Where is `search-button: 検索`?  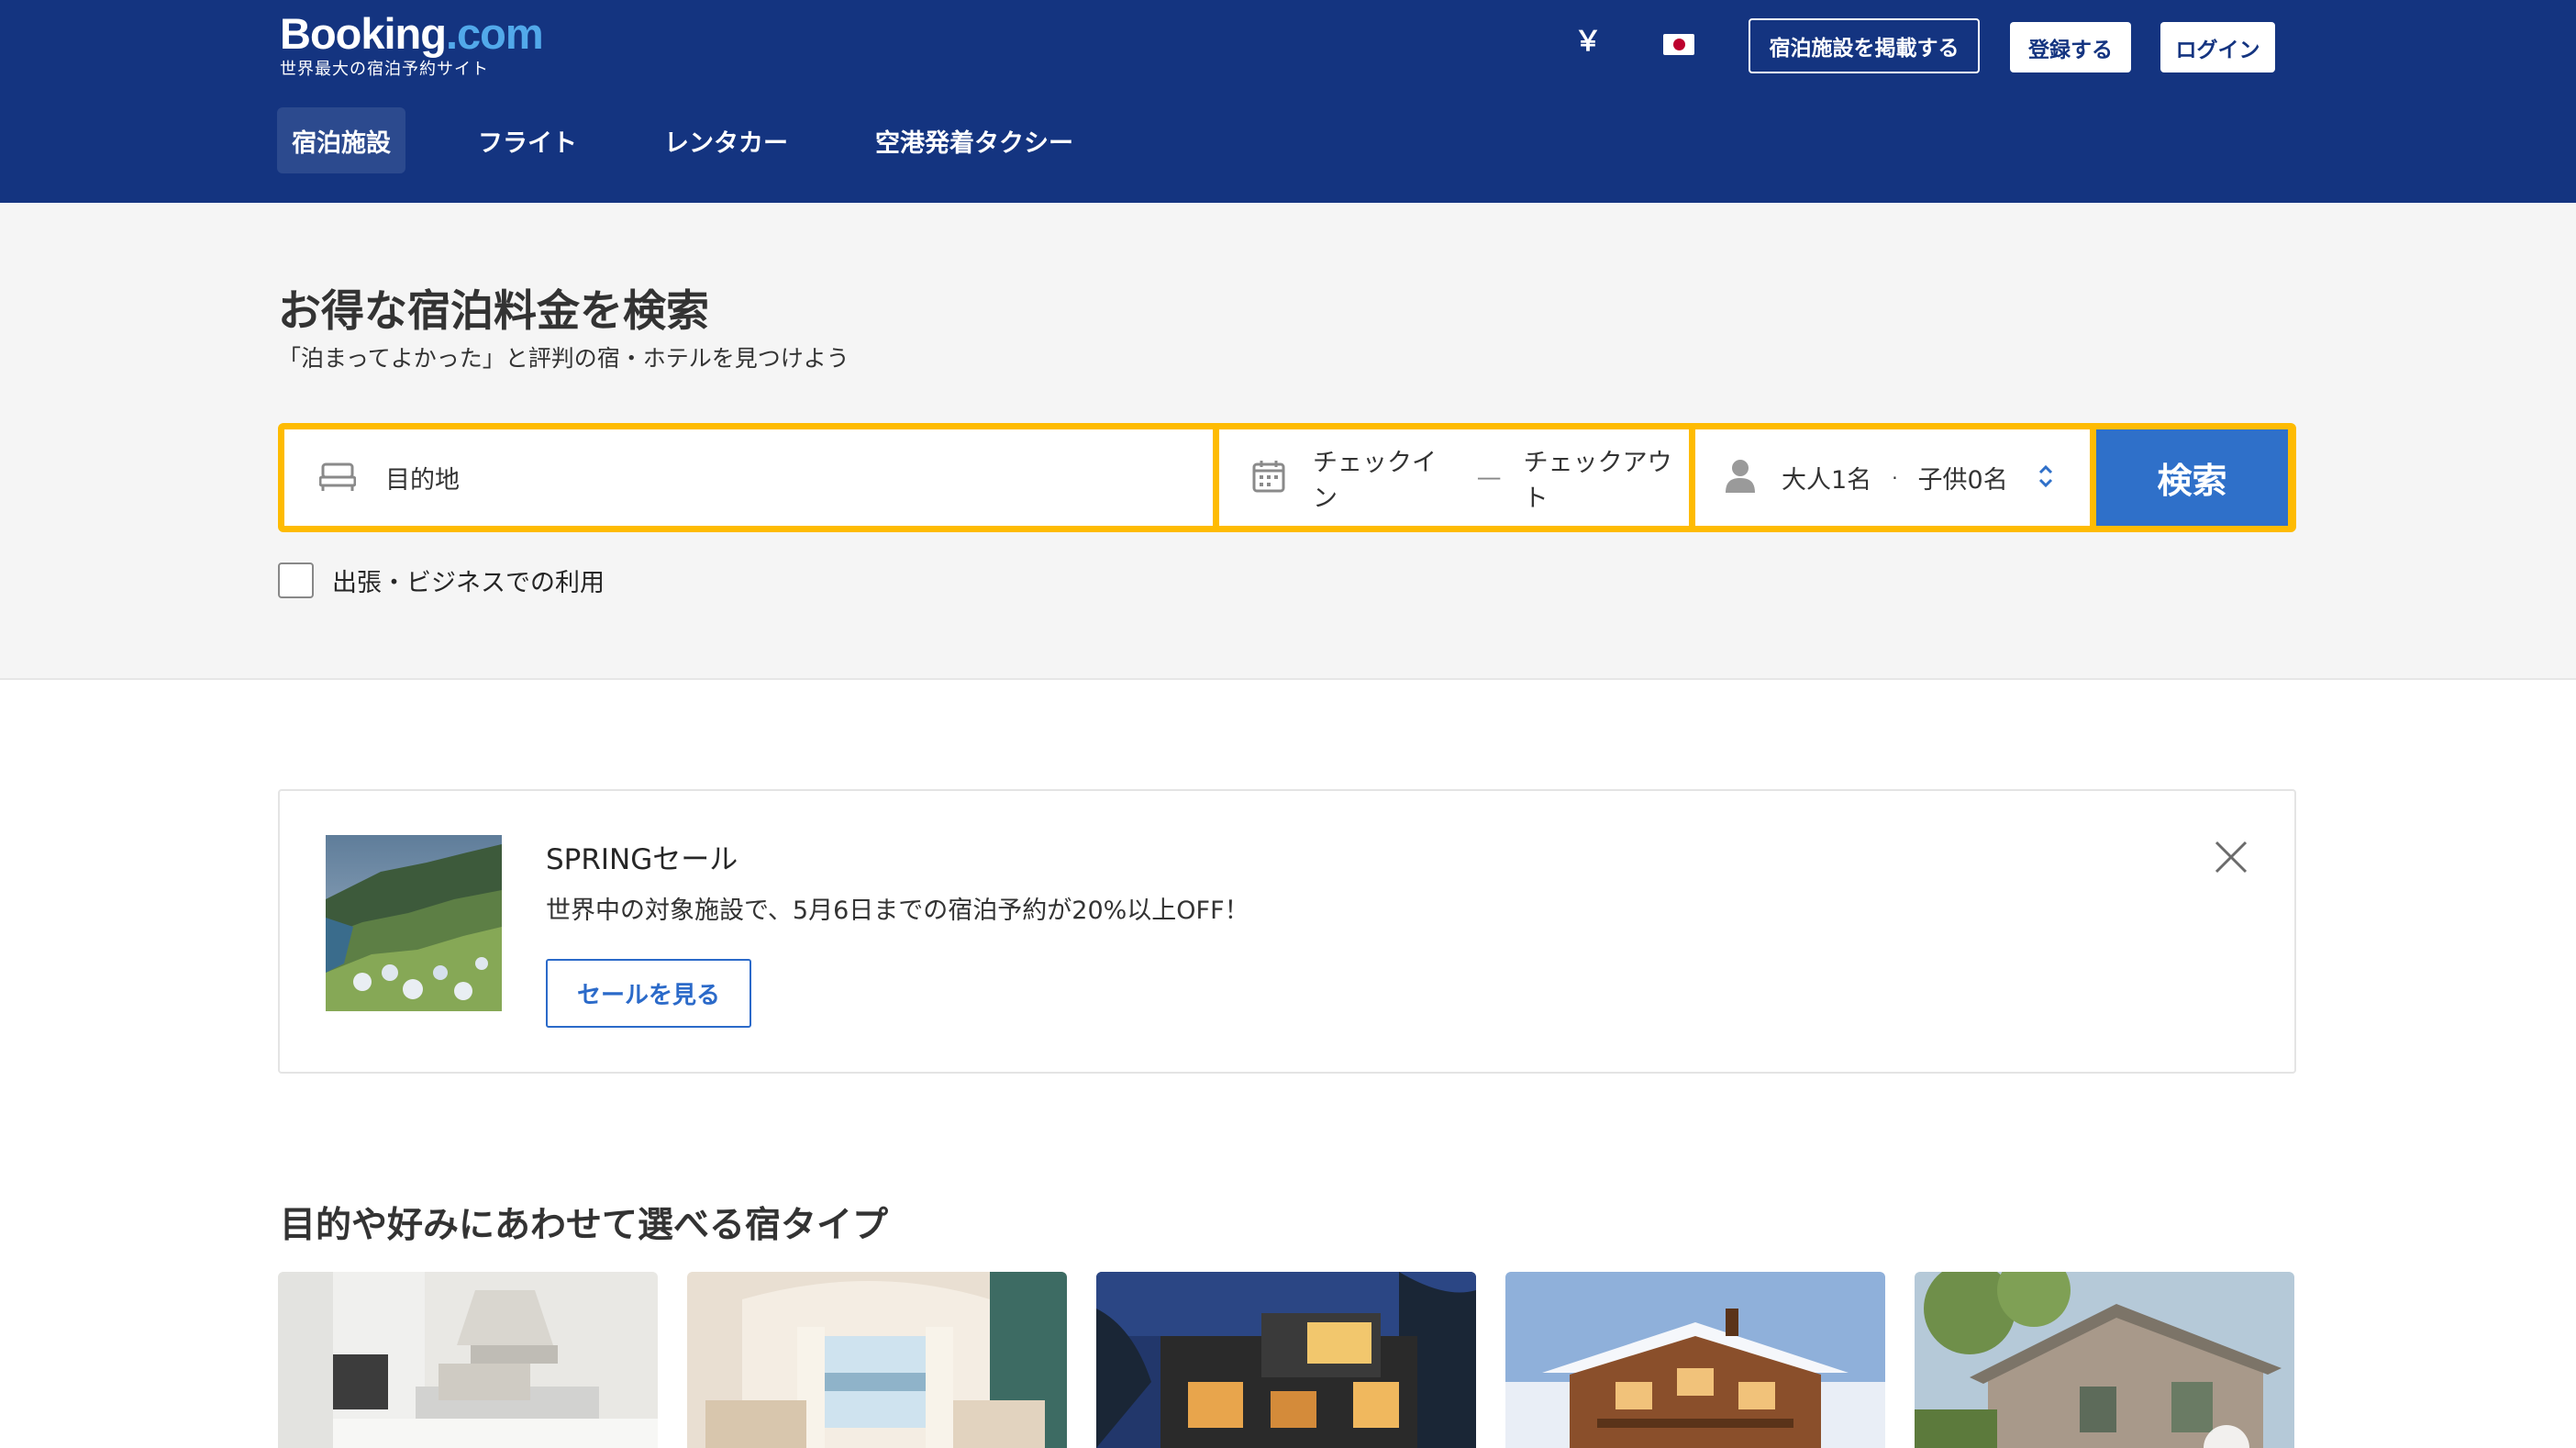
search-button: 検索 is located at coordinates (2192, 478).